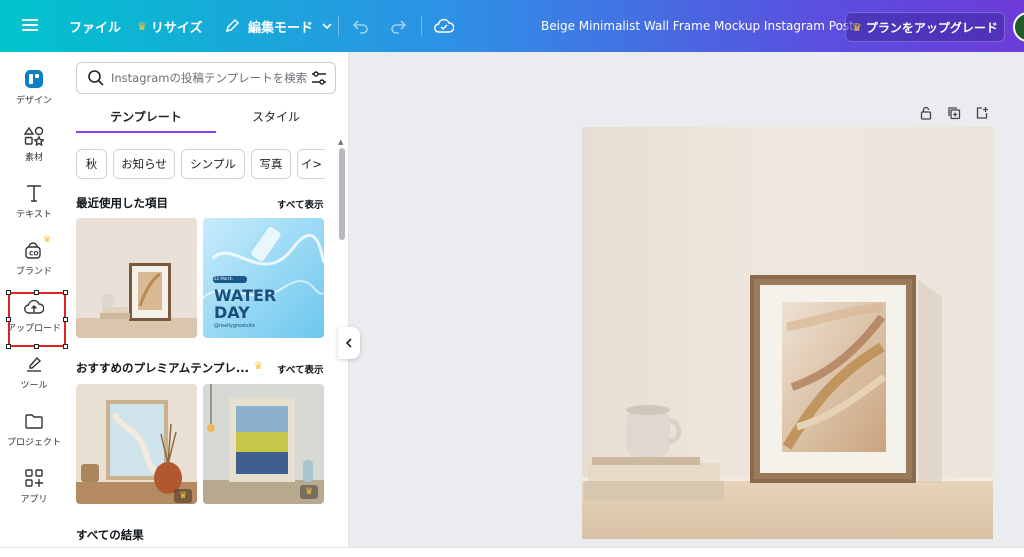 The image size is (1024, 557). I want to click on water-day-handle: @reallygreatsite, so click(235, 326).